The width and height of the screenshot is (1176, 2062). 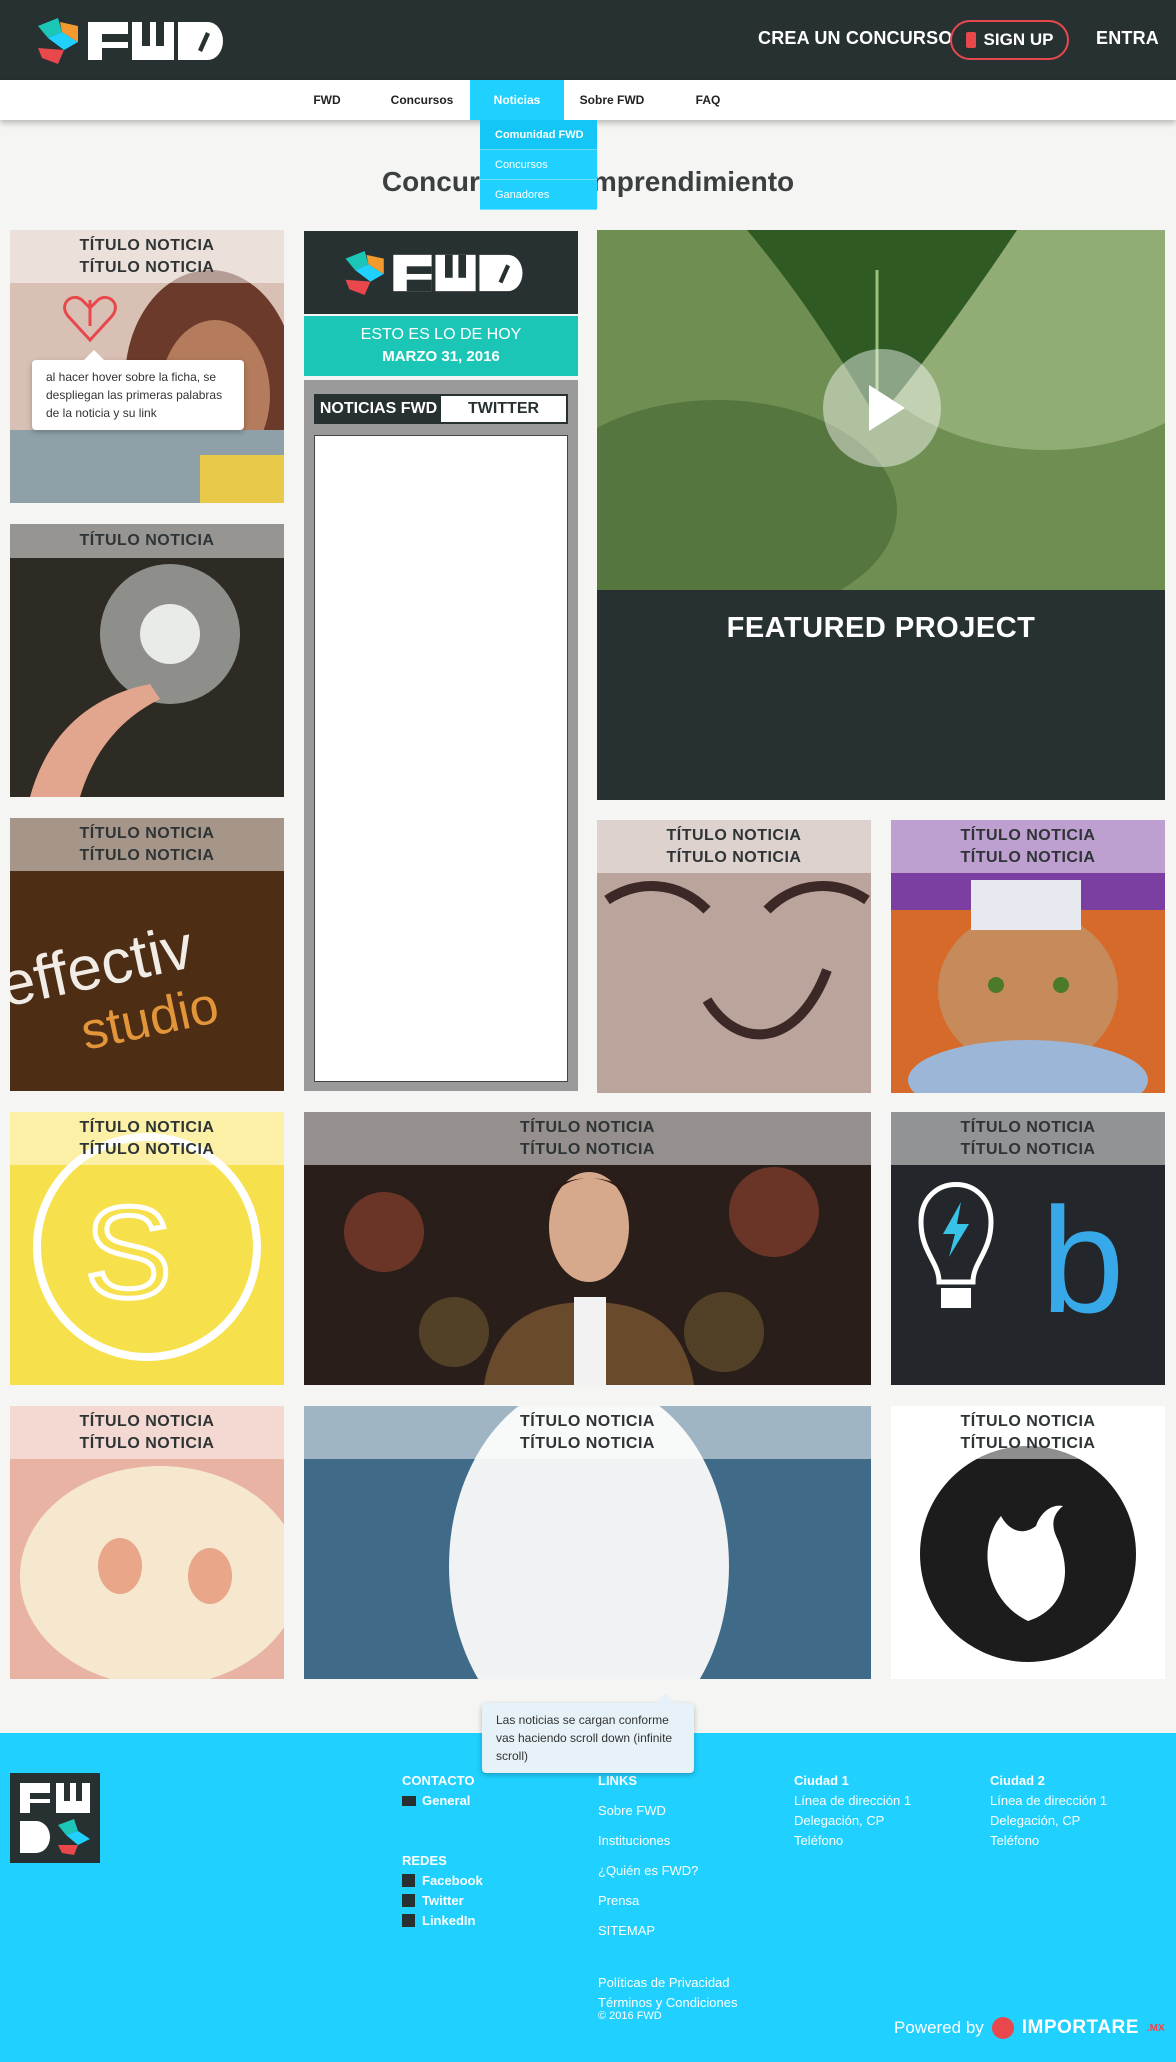 I want to click on news-tile: S TÍTULO NOTICIA TÍTULO NOTICIA, so click(x=147, y=1248).